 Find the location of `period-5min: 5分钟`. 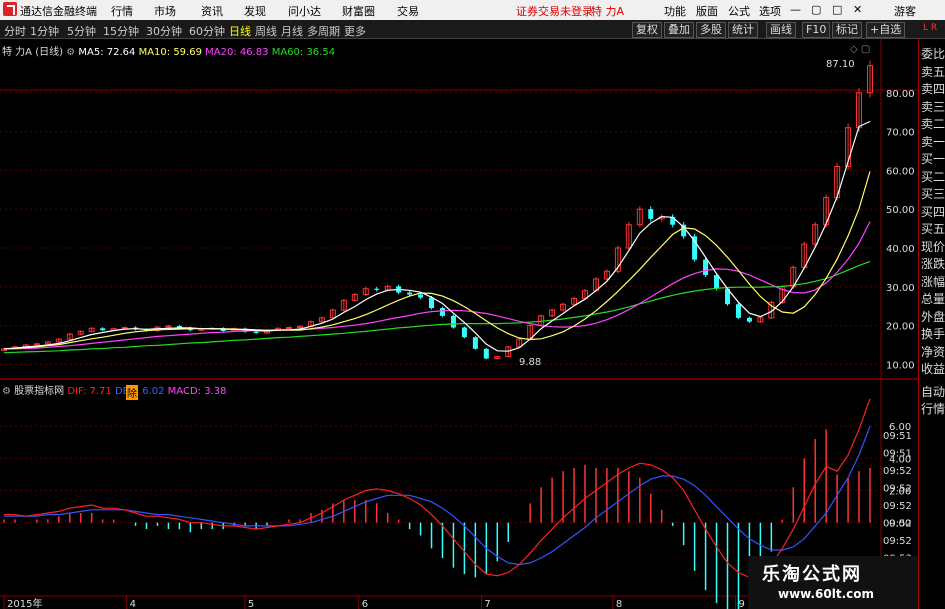

period-5min: 5分钟 is located at coordinates (81, 31).